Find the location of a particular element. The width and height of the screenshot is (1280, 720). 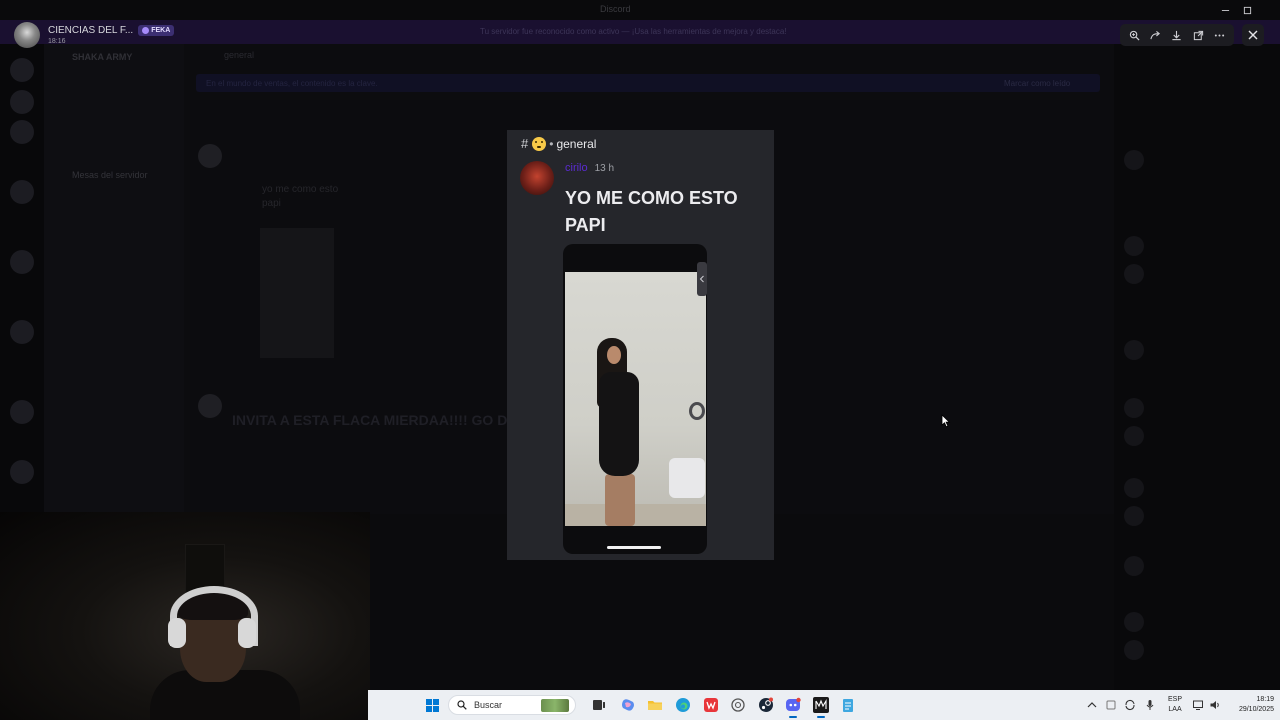

discord-icon is located at coordinates (793, 704).